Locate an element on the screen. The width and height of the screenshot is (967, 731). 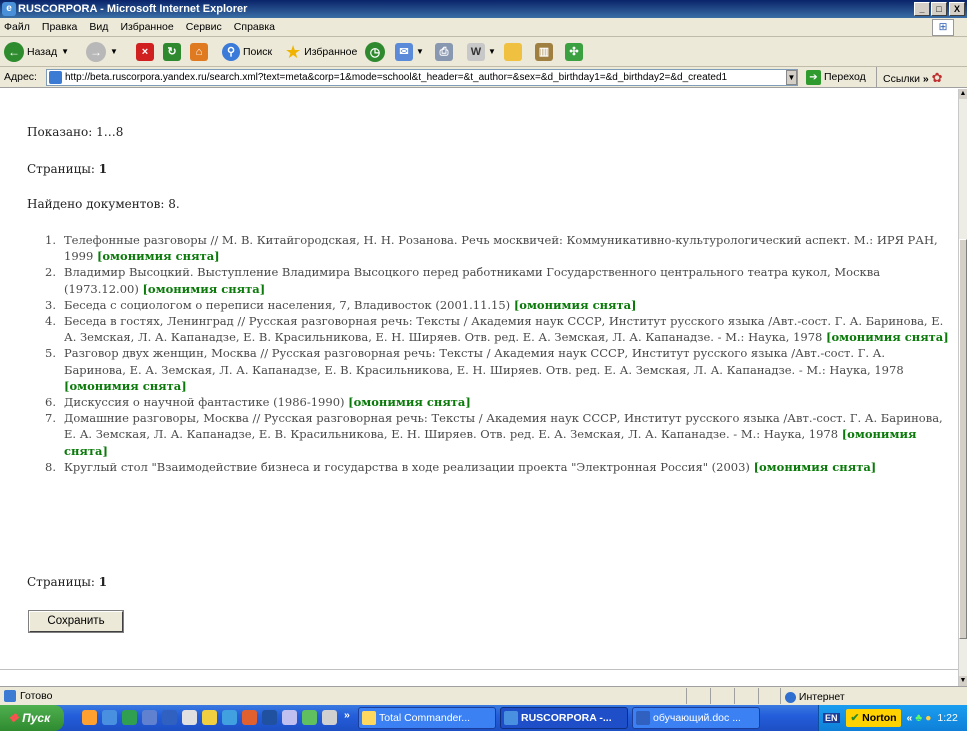
folder-button is located at coordinates (513, 52).